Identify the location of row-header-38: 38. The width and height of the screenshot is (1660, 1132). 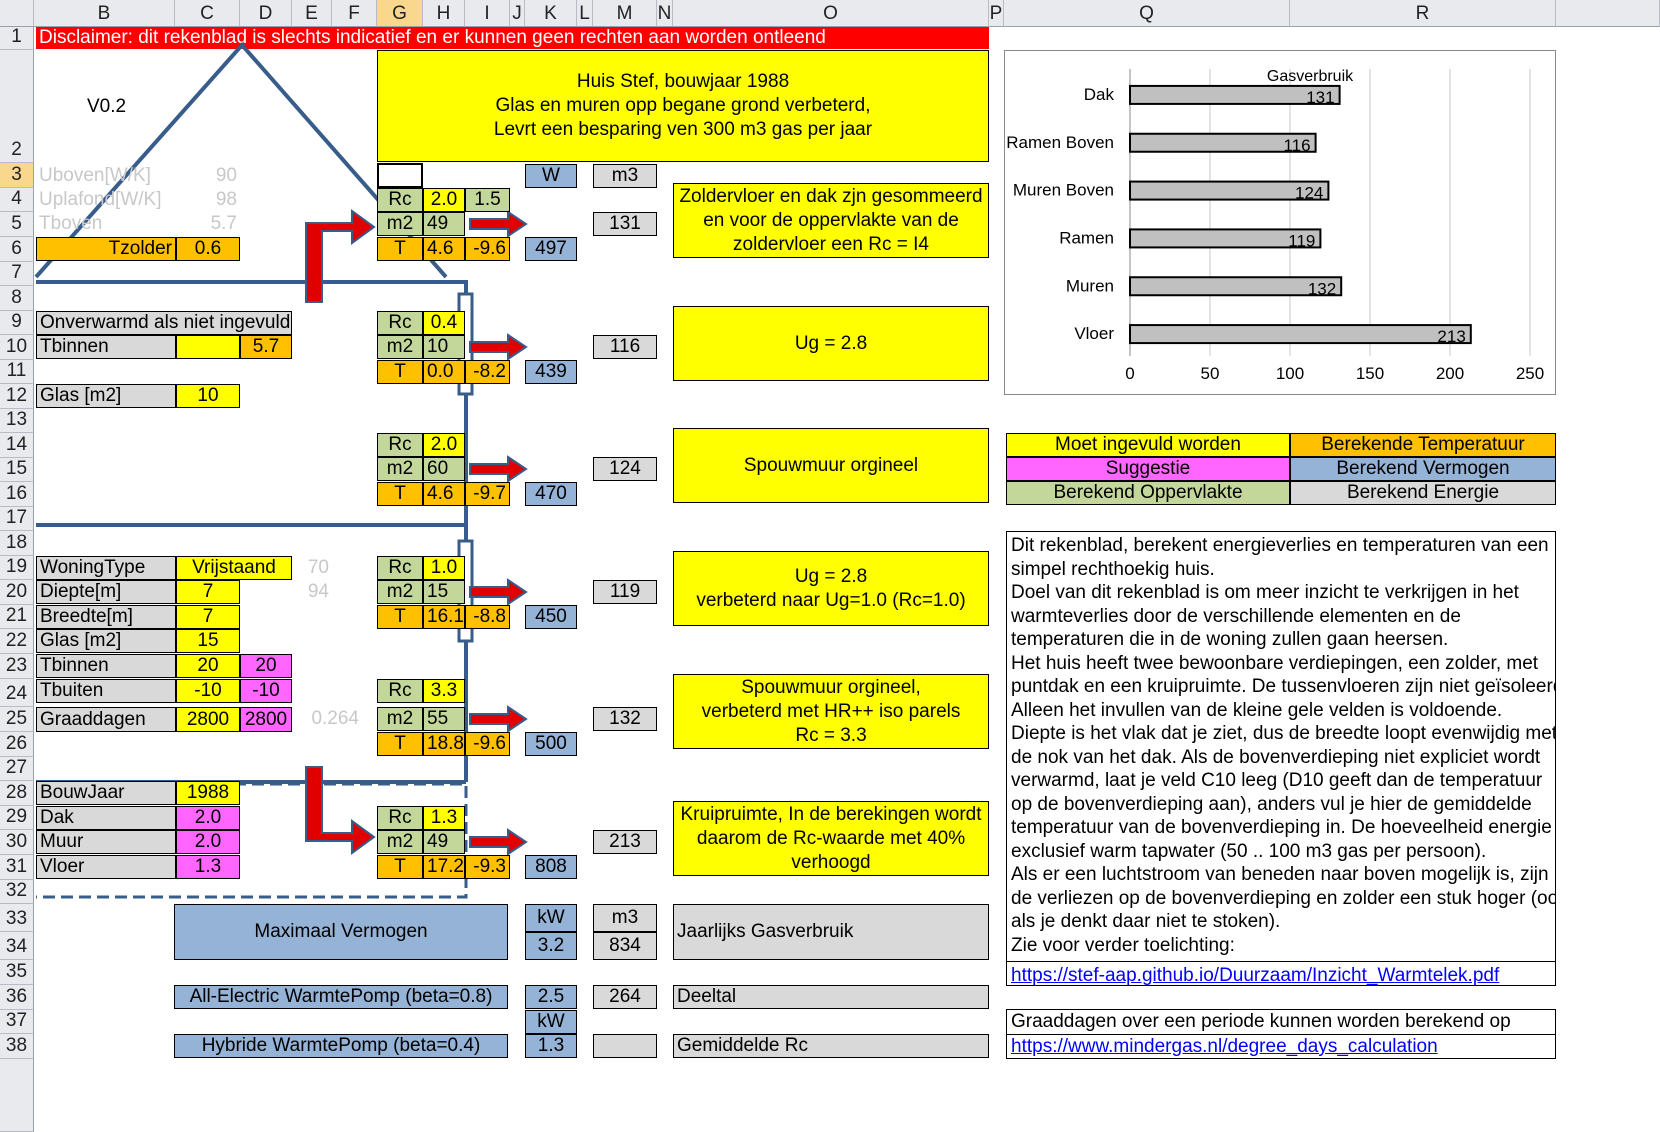
(17, 1046).